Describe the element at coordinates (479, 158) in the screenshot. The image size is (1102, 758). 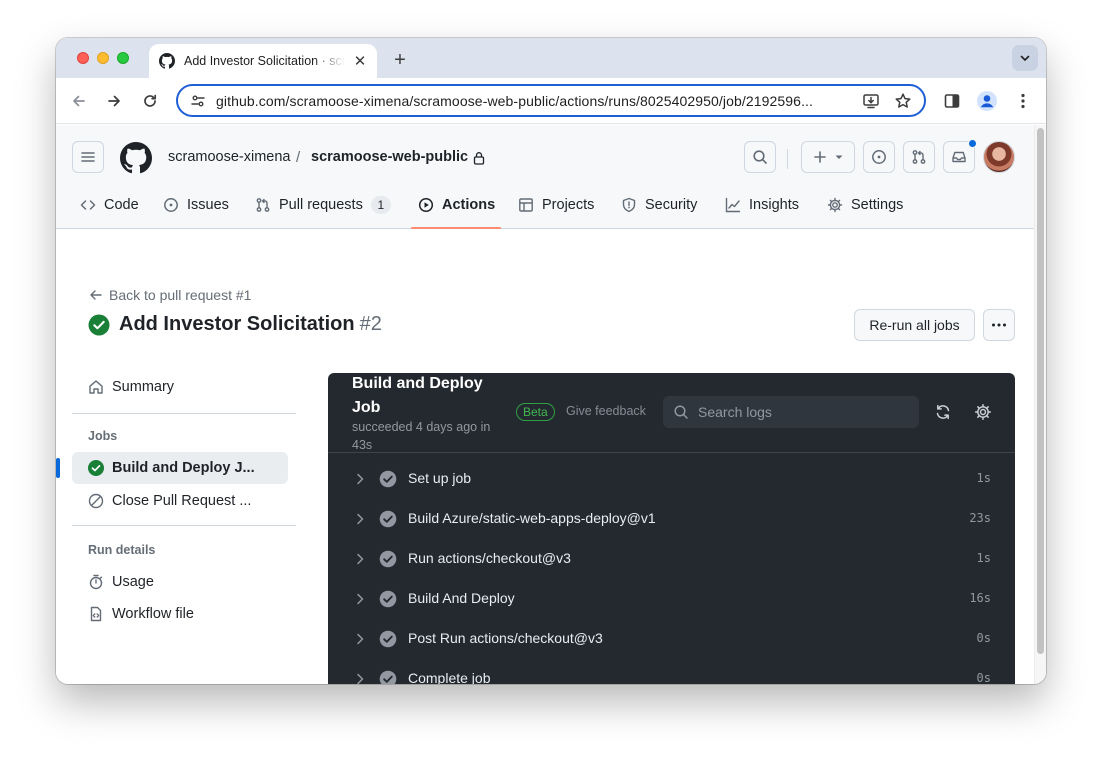
I see `lock-icon` at that location.